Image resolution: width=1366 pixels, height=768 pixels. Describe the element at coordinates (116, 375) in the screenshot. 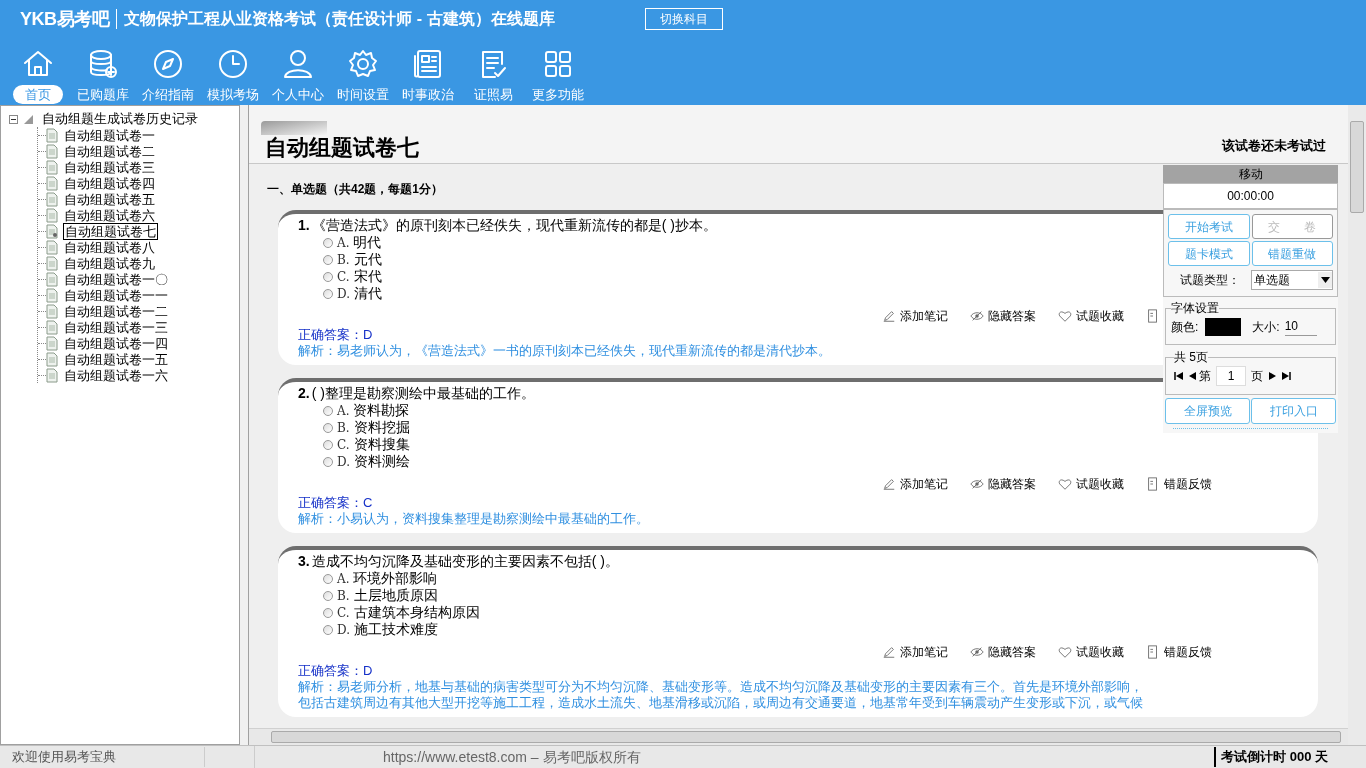

I see `tree-item: 自动组题试卷一六` at that location.